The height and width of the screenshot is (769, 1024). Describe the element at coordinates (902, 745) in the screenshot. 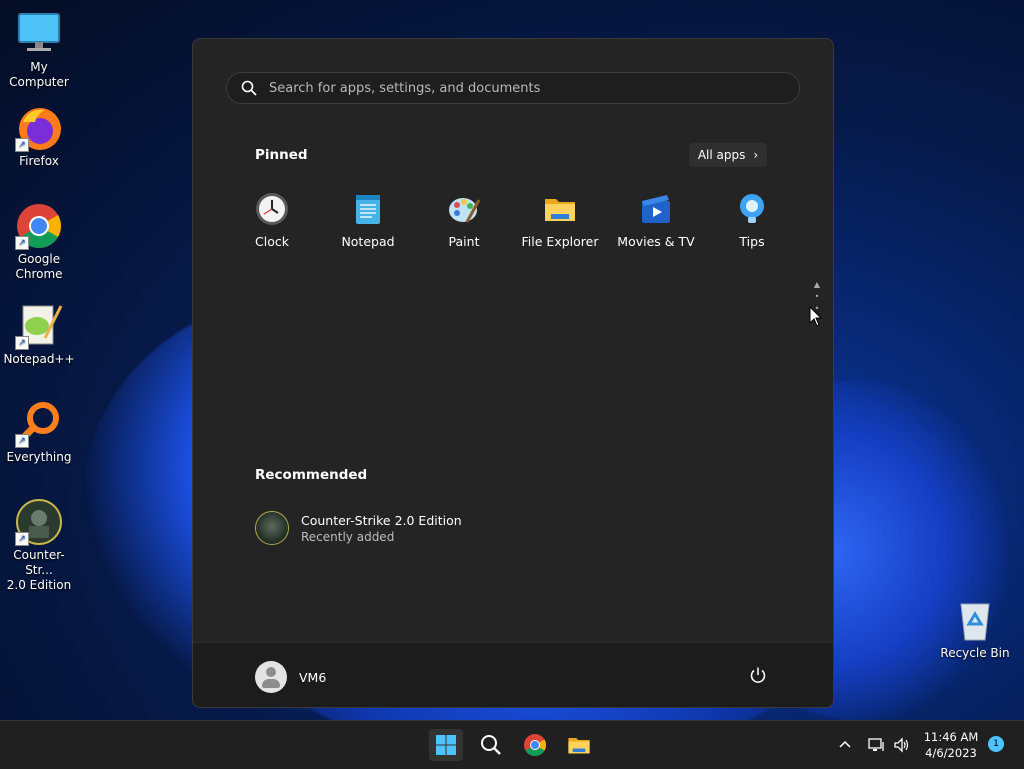

I see `volume-icon` at that location.